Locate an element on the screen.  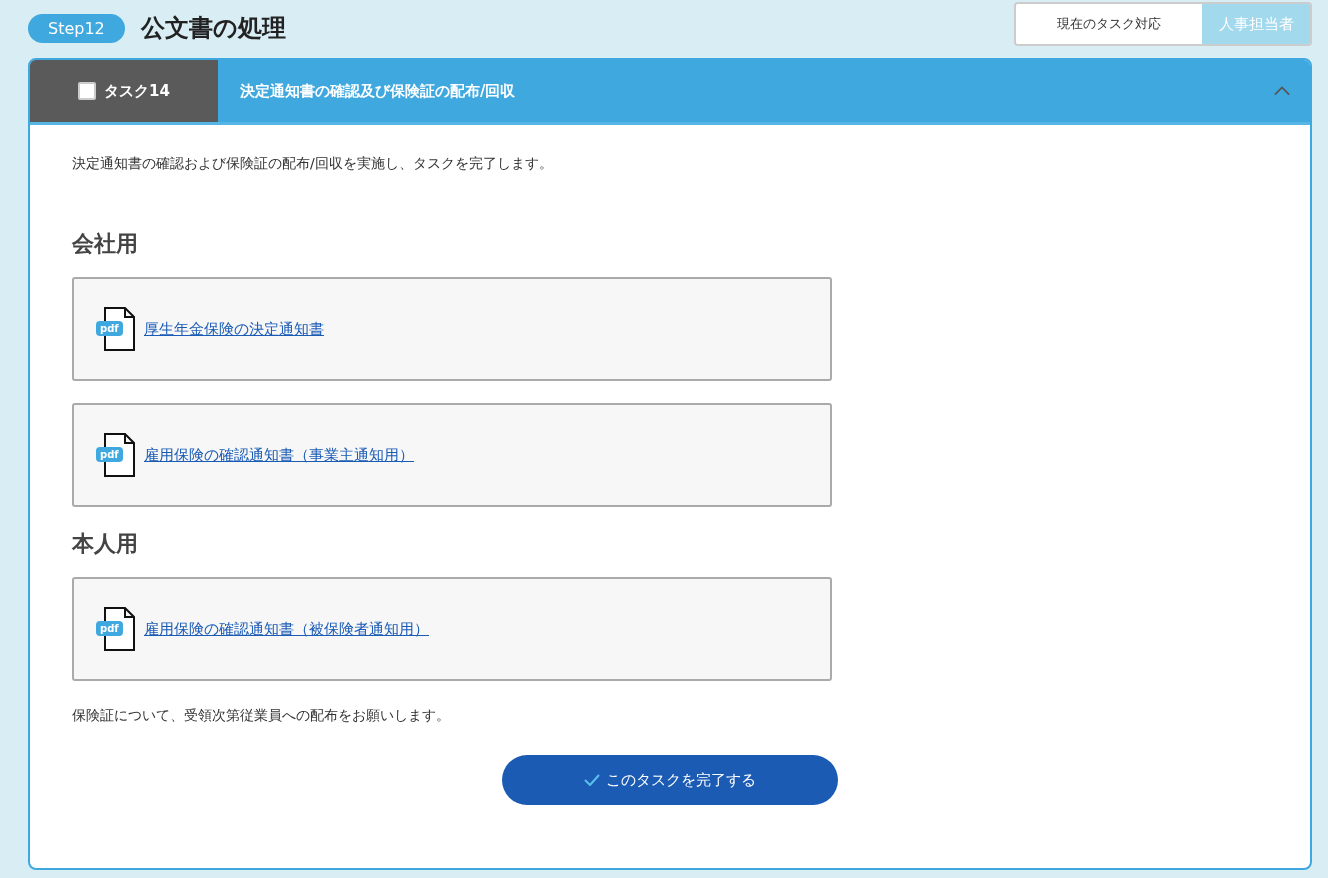
chevron-icon is located at coordinates (1282, 91).